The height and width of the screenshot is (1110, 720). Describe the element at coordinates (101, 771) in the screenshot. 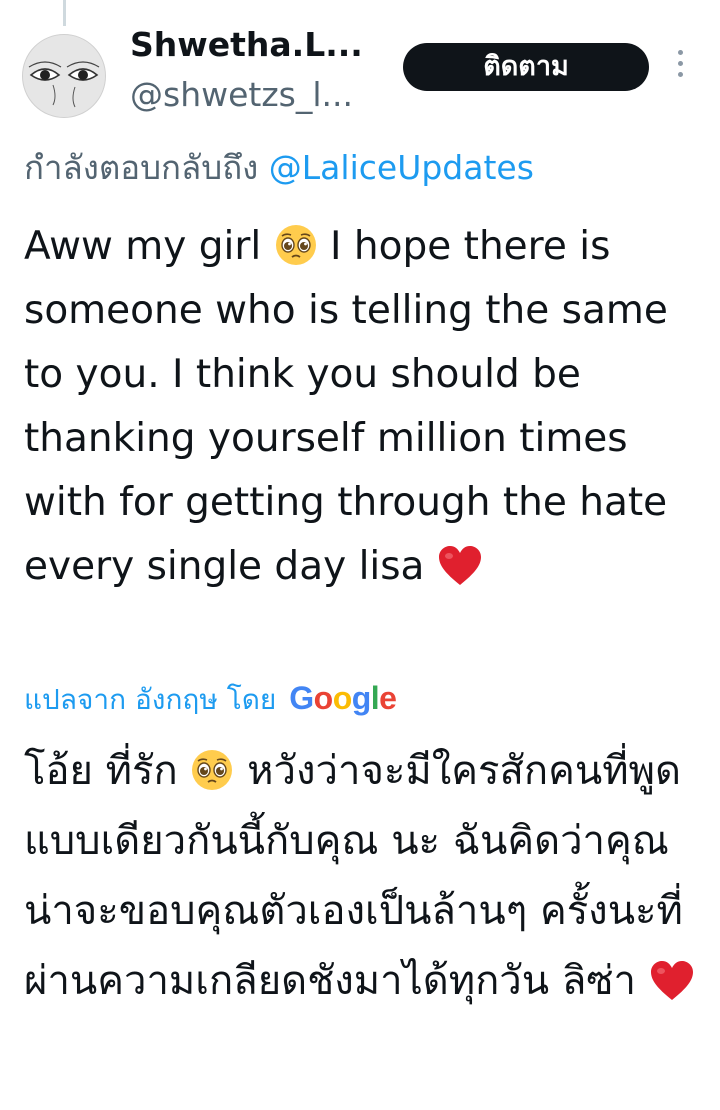

I see `translated-text-part-1: โอ้ย ที่รัก` at that location.